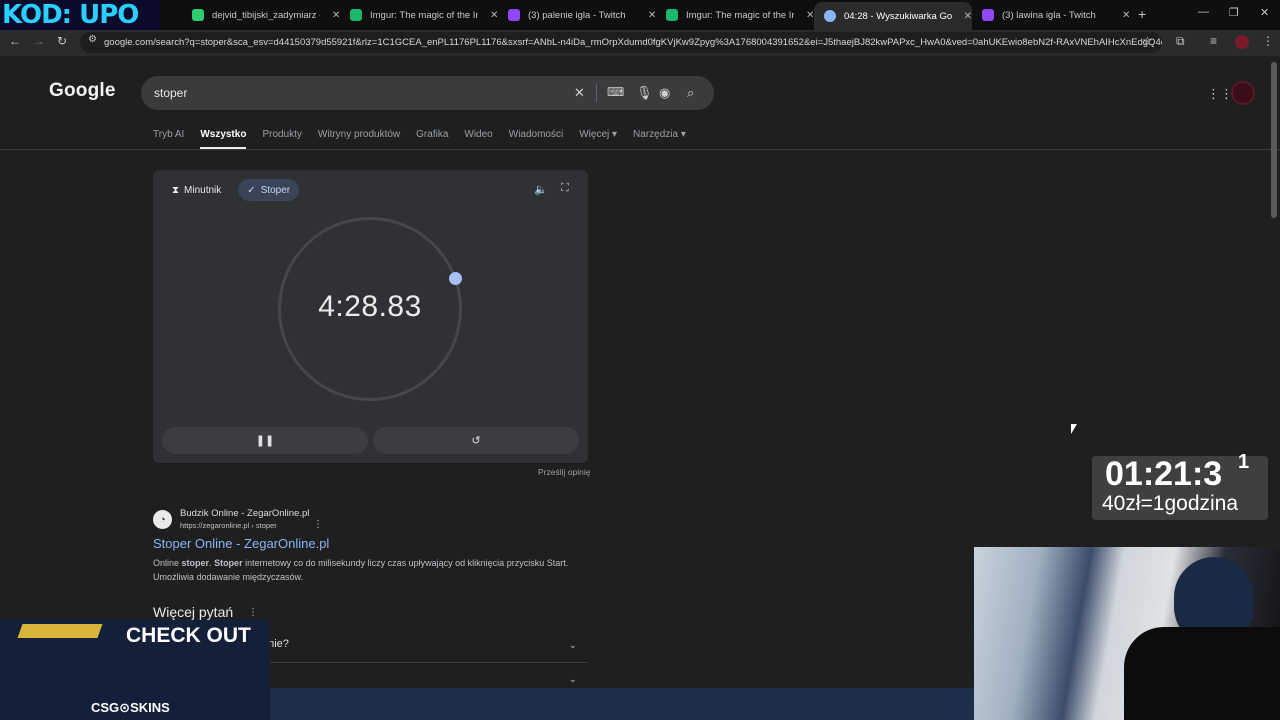 This screenshot has height=720, width=1280. I want to click on stopwatch-mode-button: ✓ Stoper, so click(269, 190).